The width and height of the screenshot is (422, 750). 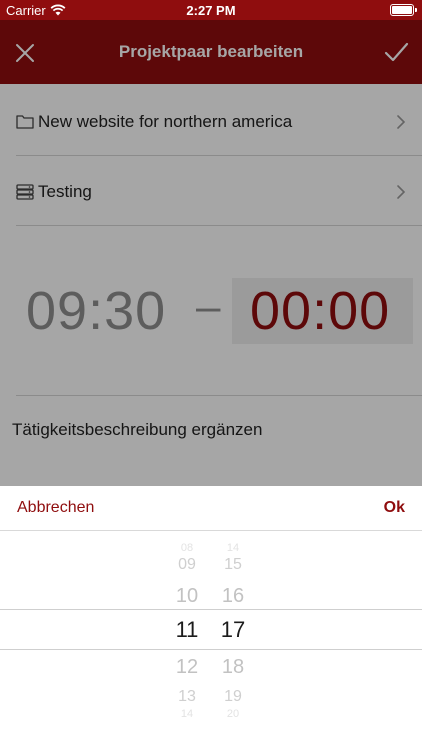 I want to click on project-label: New website for northern america, so click(x=165, y=121).